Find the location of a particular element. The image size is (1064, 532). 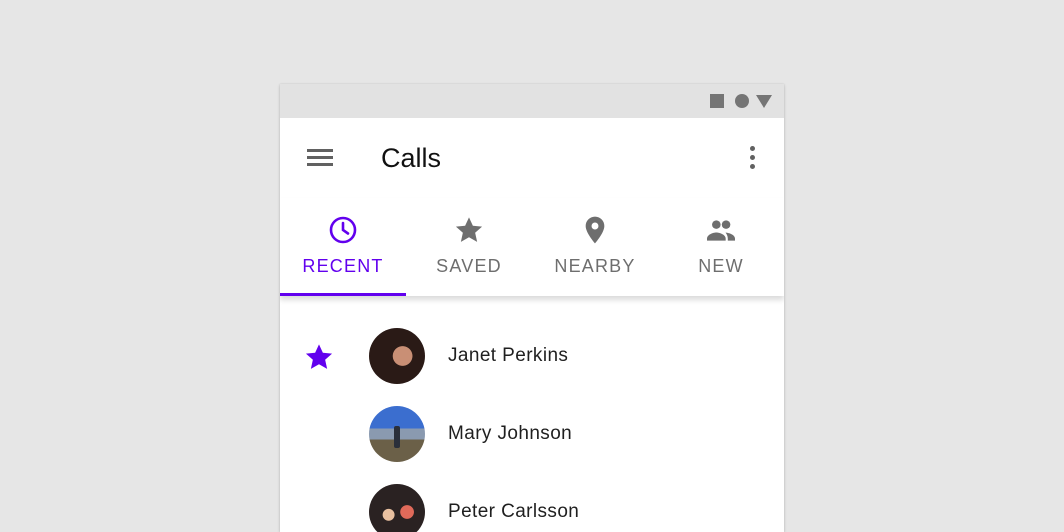

contact-name: Peter Carlsson is located at coordinates (514, 511).